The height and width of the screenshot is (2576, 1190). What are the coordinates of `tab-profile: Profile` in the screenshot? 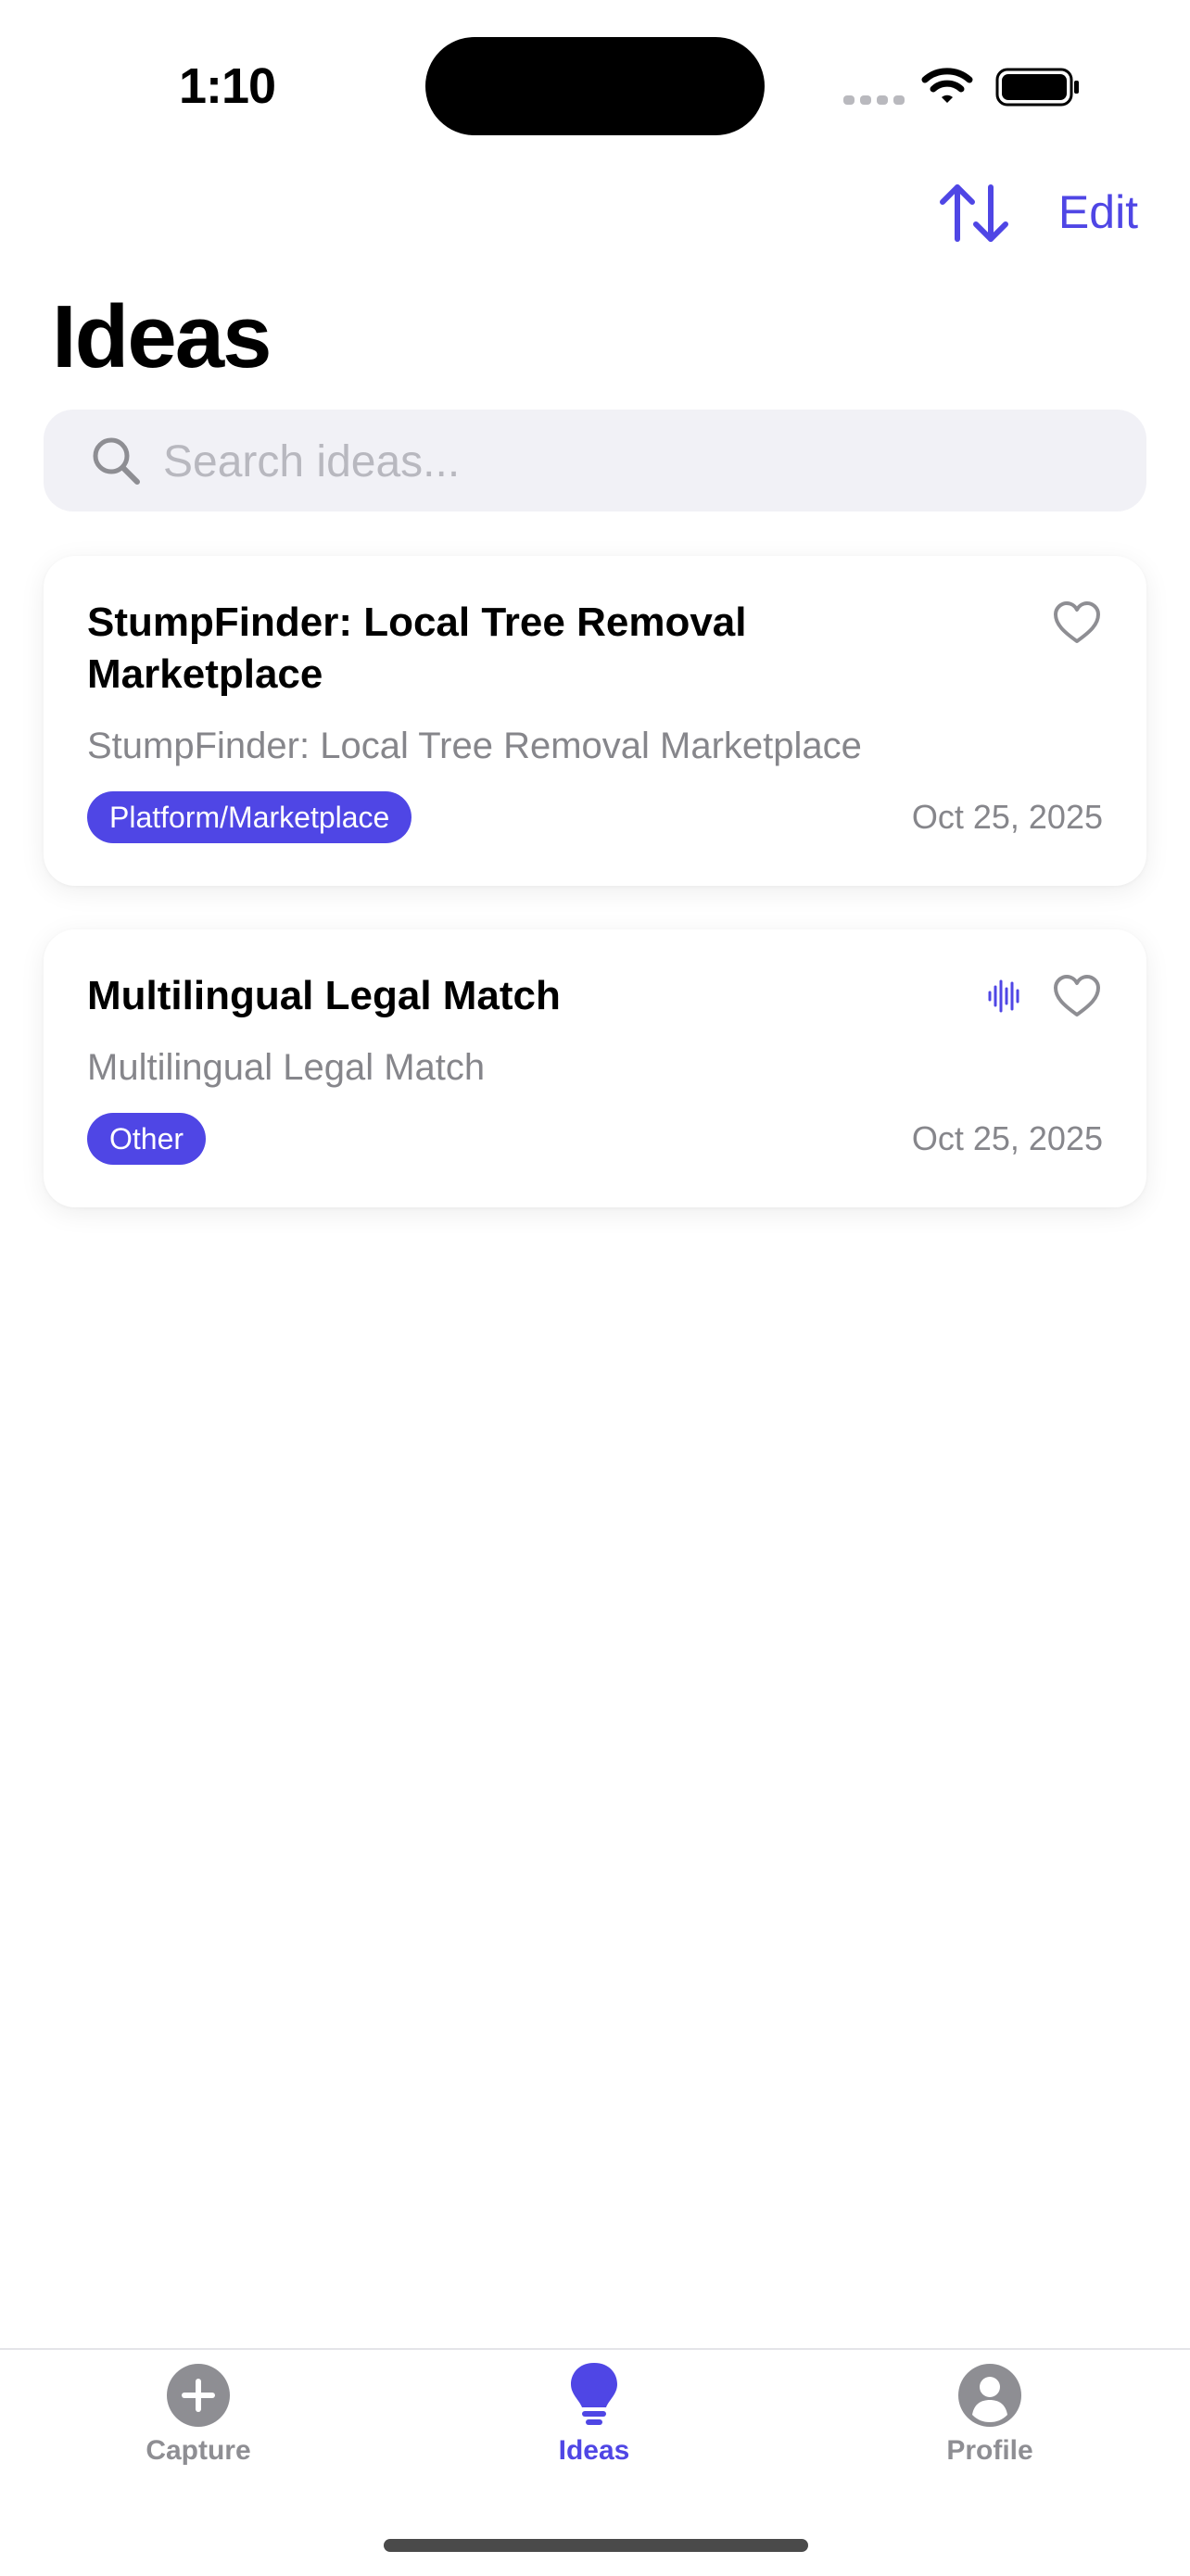 It's located at (990, 2421).